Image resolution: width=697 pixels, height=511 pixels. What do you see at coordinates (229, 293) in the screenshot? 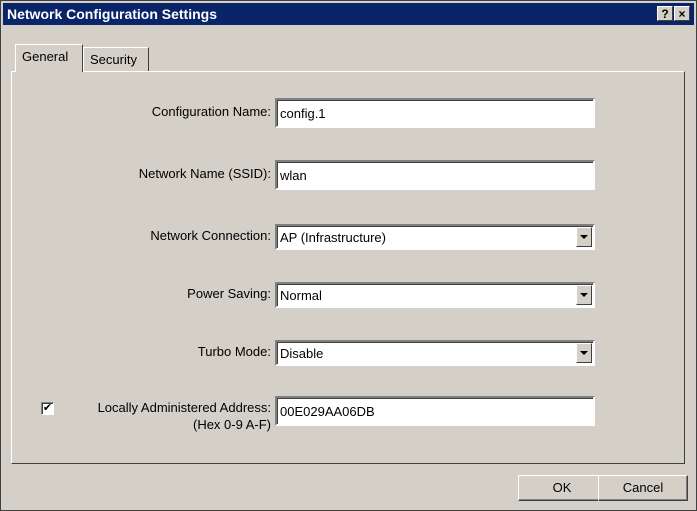
I see `power-saving-label: Power Saving:` at bounding box center [229, 293].